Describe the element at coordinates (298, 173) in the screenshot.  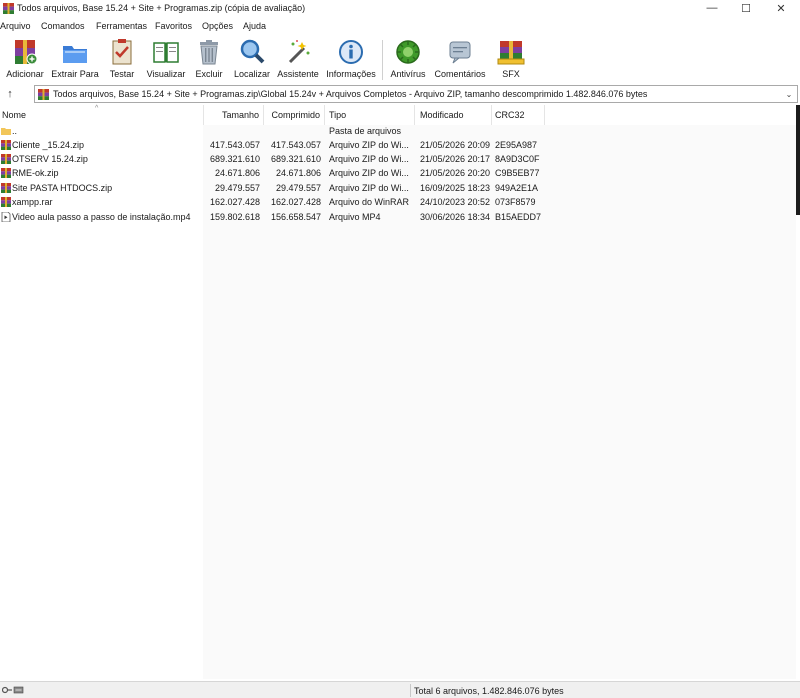
I see `file-packed: 24.671.806` at that location.